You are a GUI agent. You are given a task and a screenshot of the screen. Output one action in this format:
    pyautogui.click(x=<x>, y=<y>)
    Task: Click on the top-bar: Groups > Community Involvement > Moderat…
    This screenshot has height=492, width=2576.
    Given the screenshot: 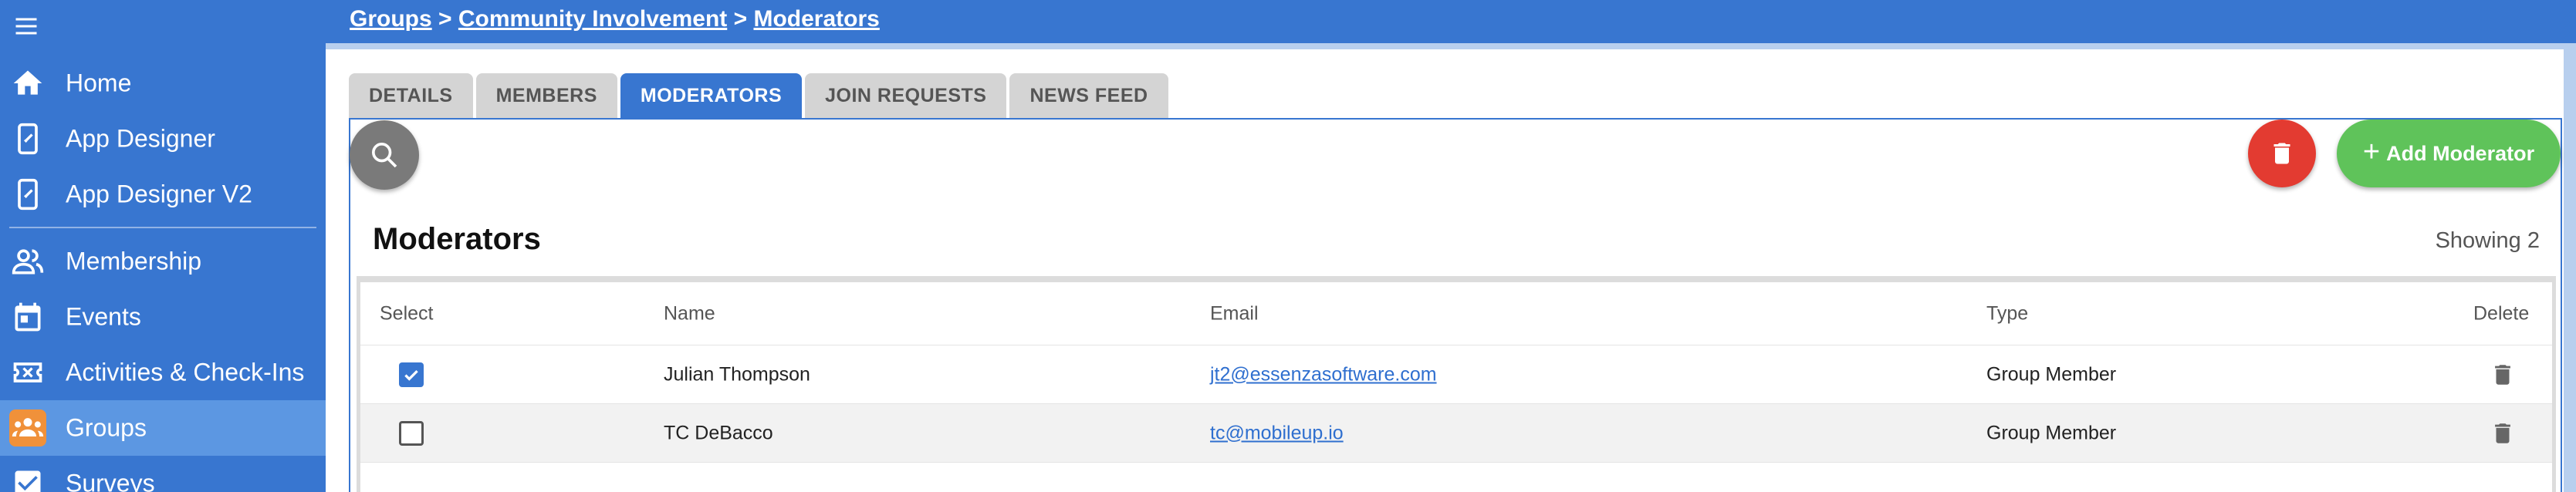 What is the action you would take?
    pyautogui.click(x=1451, y=21)
    